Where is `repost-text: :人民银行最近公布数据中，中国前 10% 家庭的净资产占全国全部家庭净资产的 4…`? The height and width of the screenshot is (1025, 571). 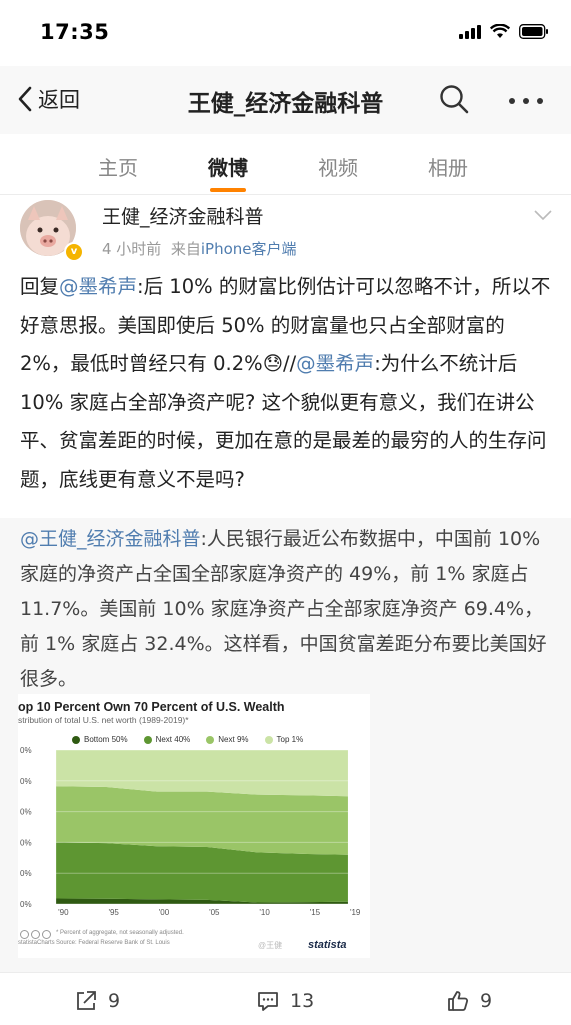 repost-text: :人民银行最近公布数据中，中国前 10% 家庭的净资产占全国全部家庭净资产的 4… is located at coordinates (283, 609).